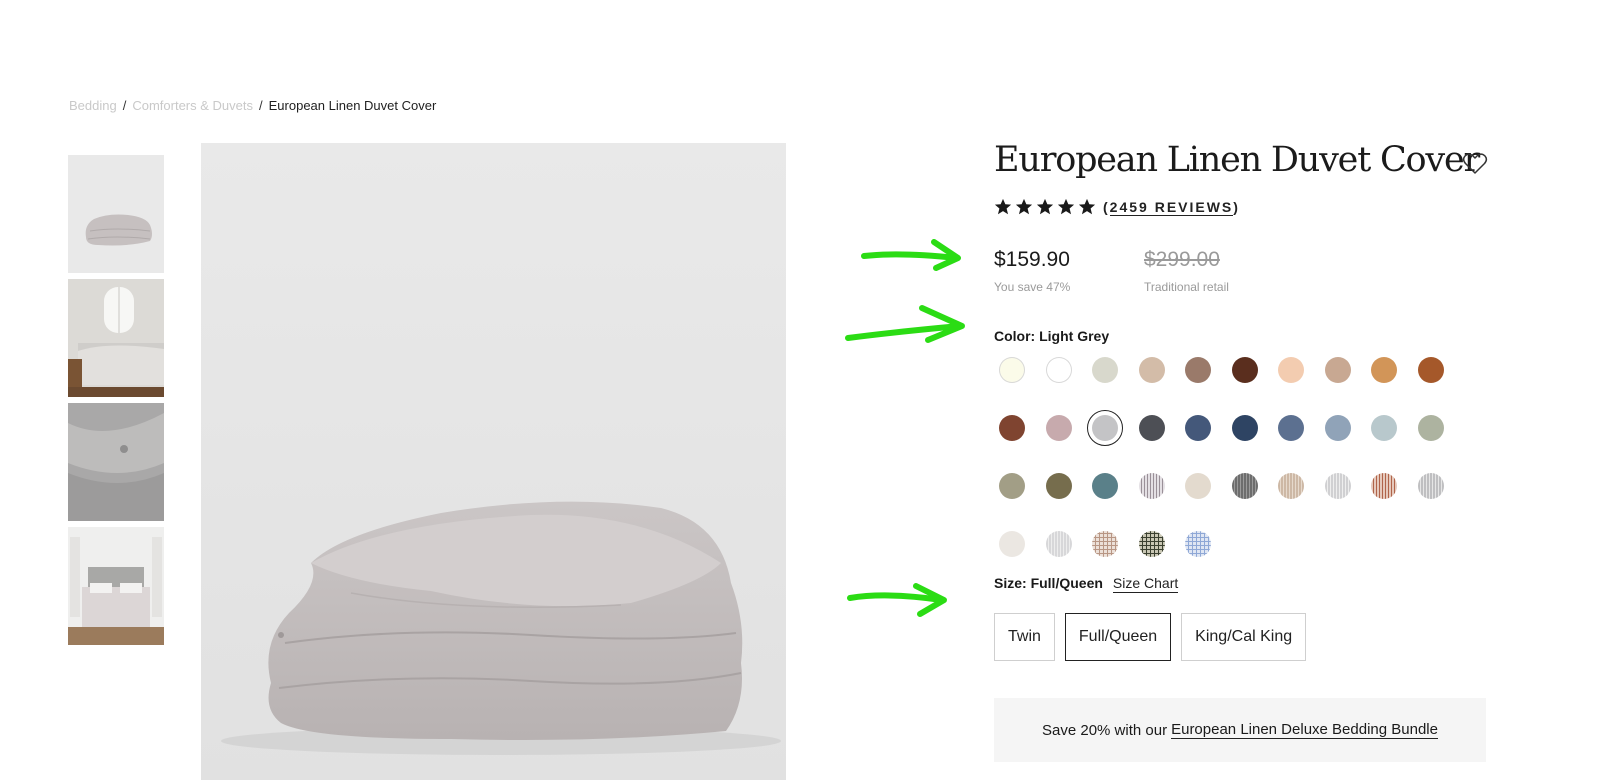  I want to click on size-option-twin: Twin, so click(1024, 637).